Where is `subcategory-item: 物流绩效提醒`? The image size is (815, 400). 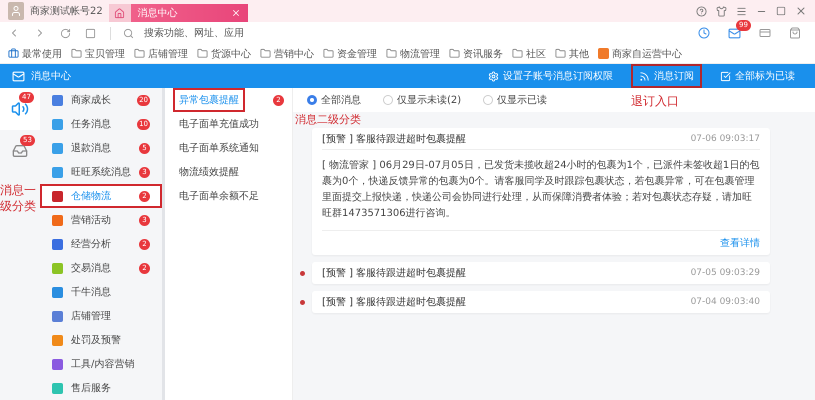
subcategory-item: 物流绩效提醒 is located at coordinates (228, 172).